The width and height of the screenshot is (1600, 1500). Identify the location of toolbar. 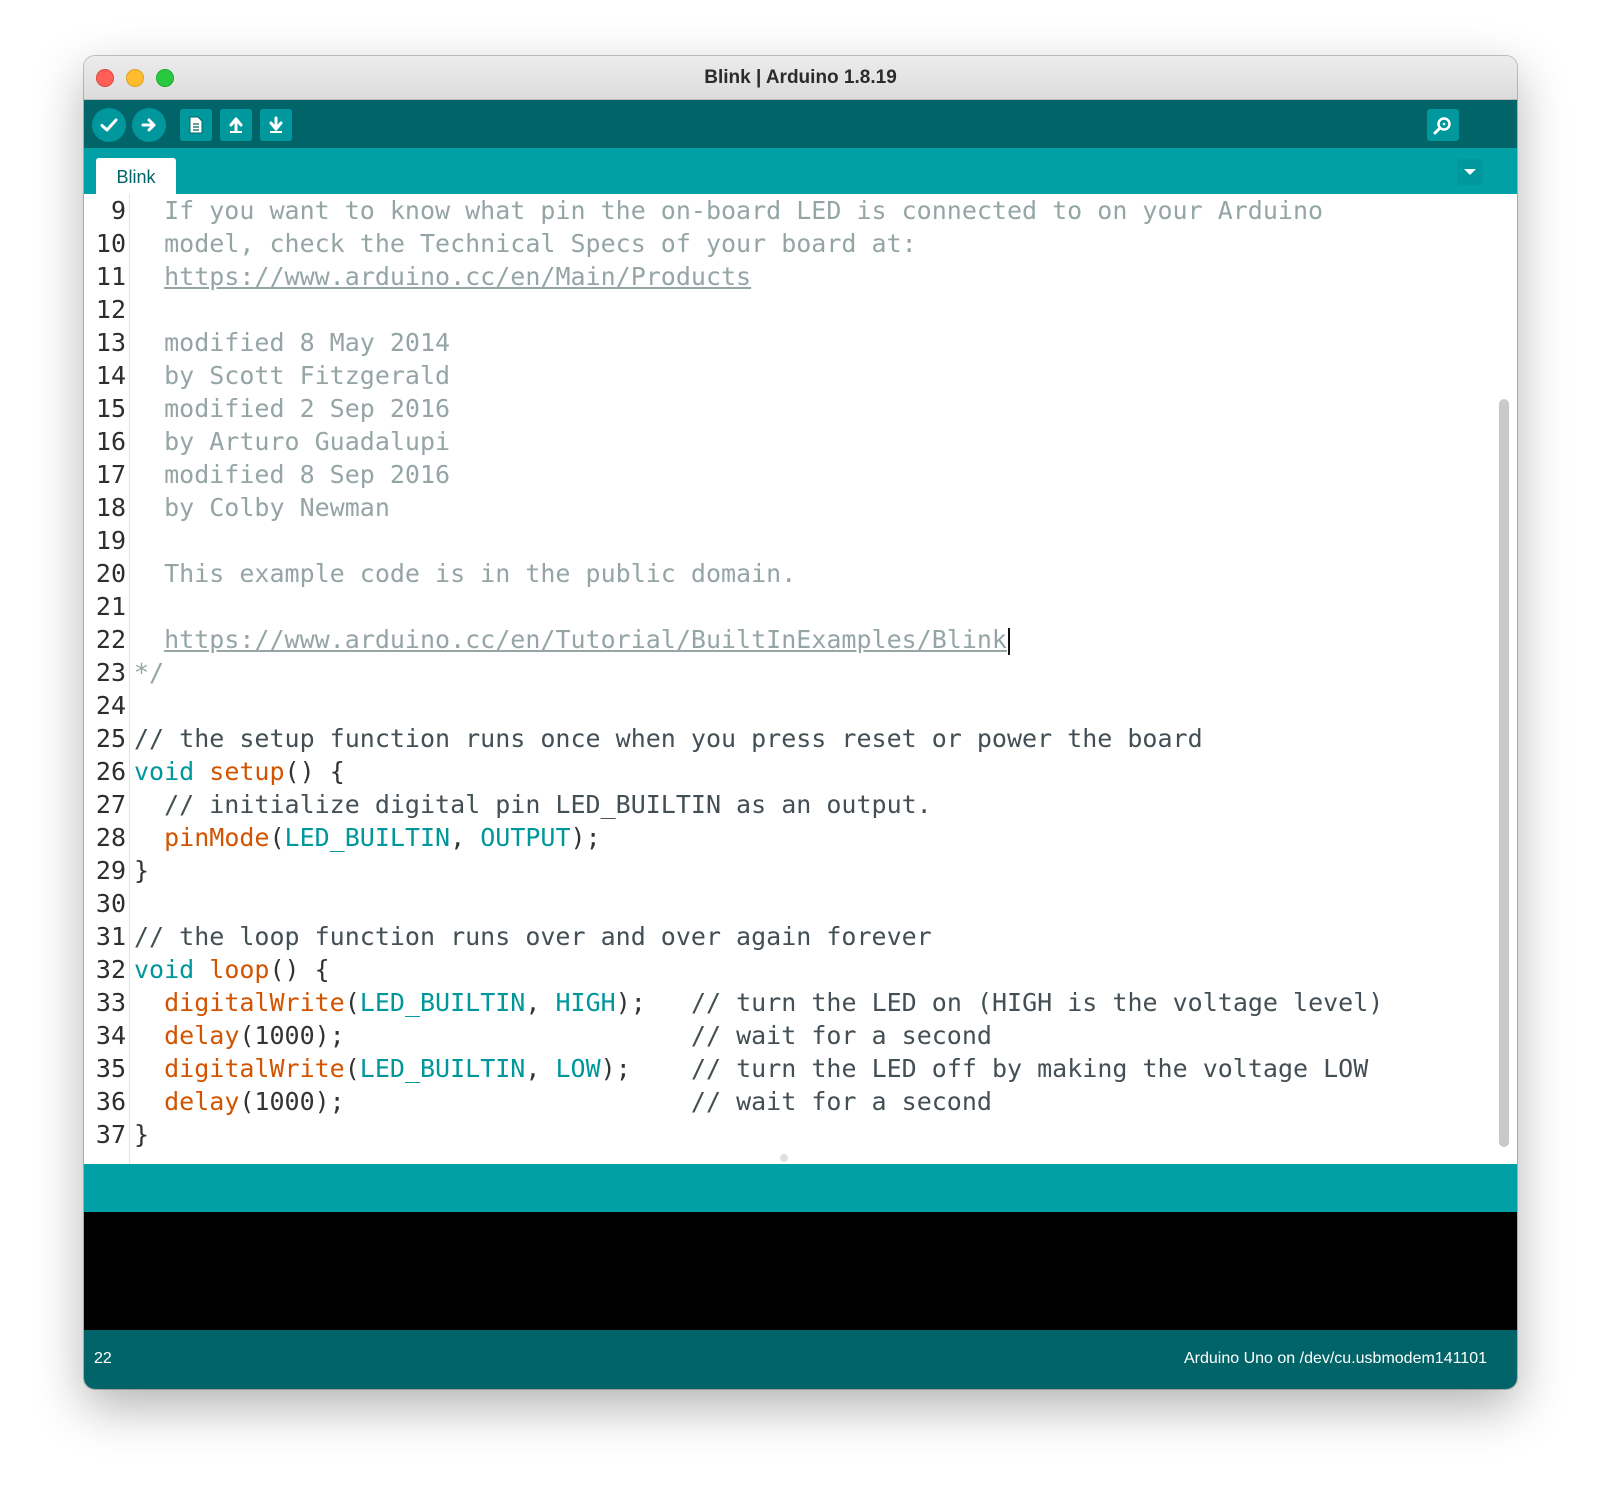
(800, 124).